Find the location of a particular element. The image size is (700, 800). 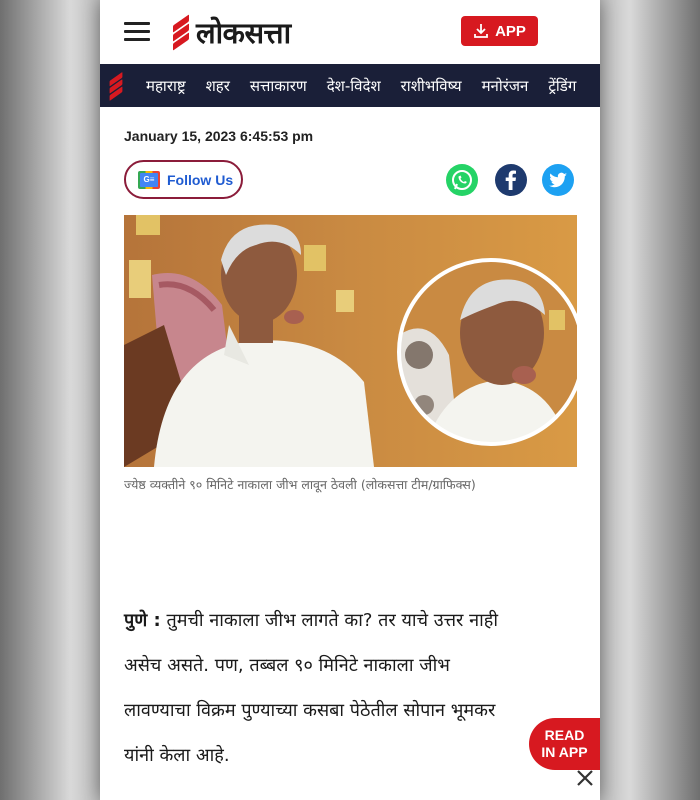

read-in-app-button: READ IN APP is located at coordinates (564, 744).